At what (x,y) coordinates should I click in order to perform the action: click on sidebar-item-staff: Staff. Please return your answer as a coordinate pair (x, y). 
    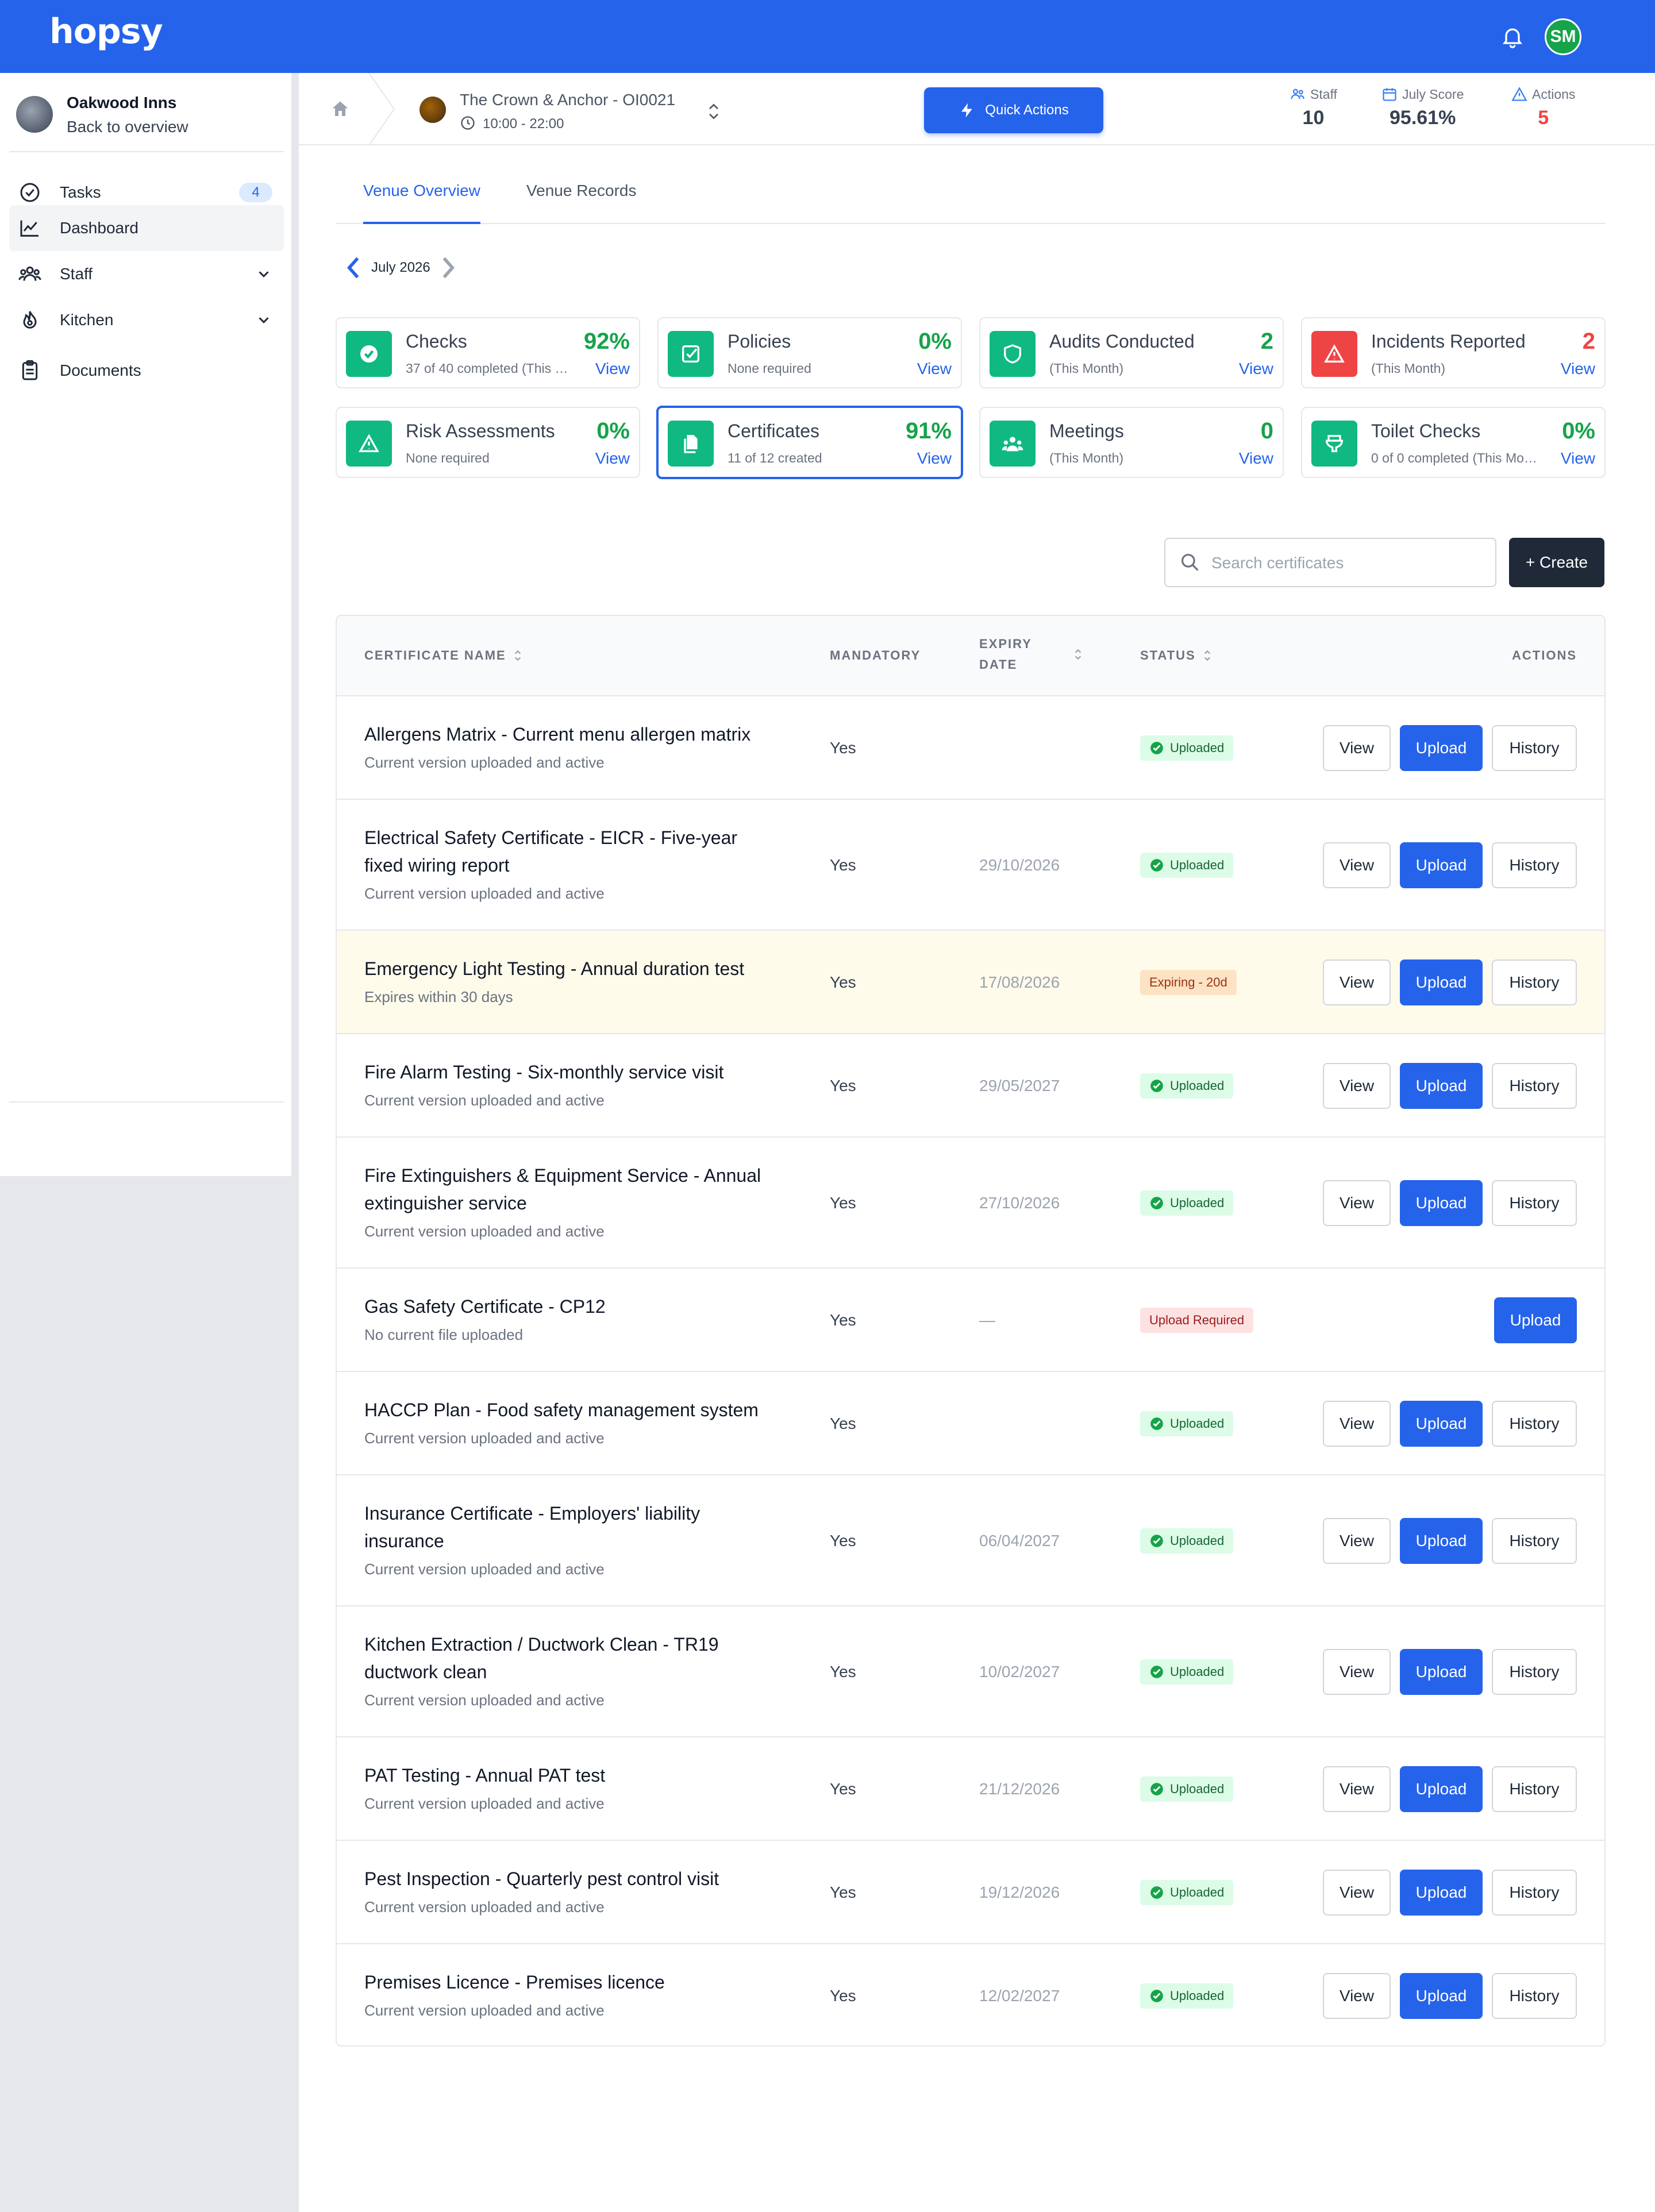
    Looking at the image, I should click on (146, 274).